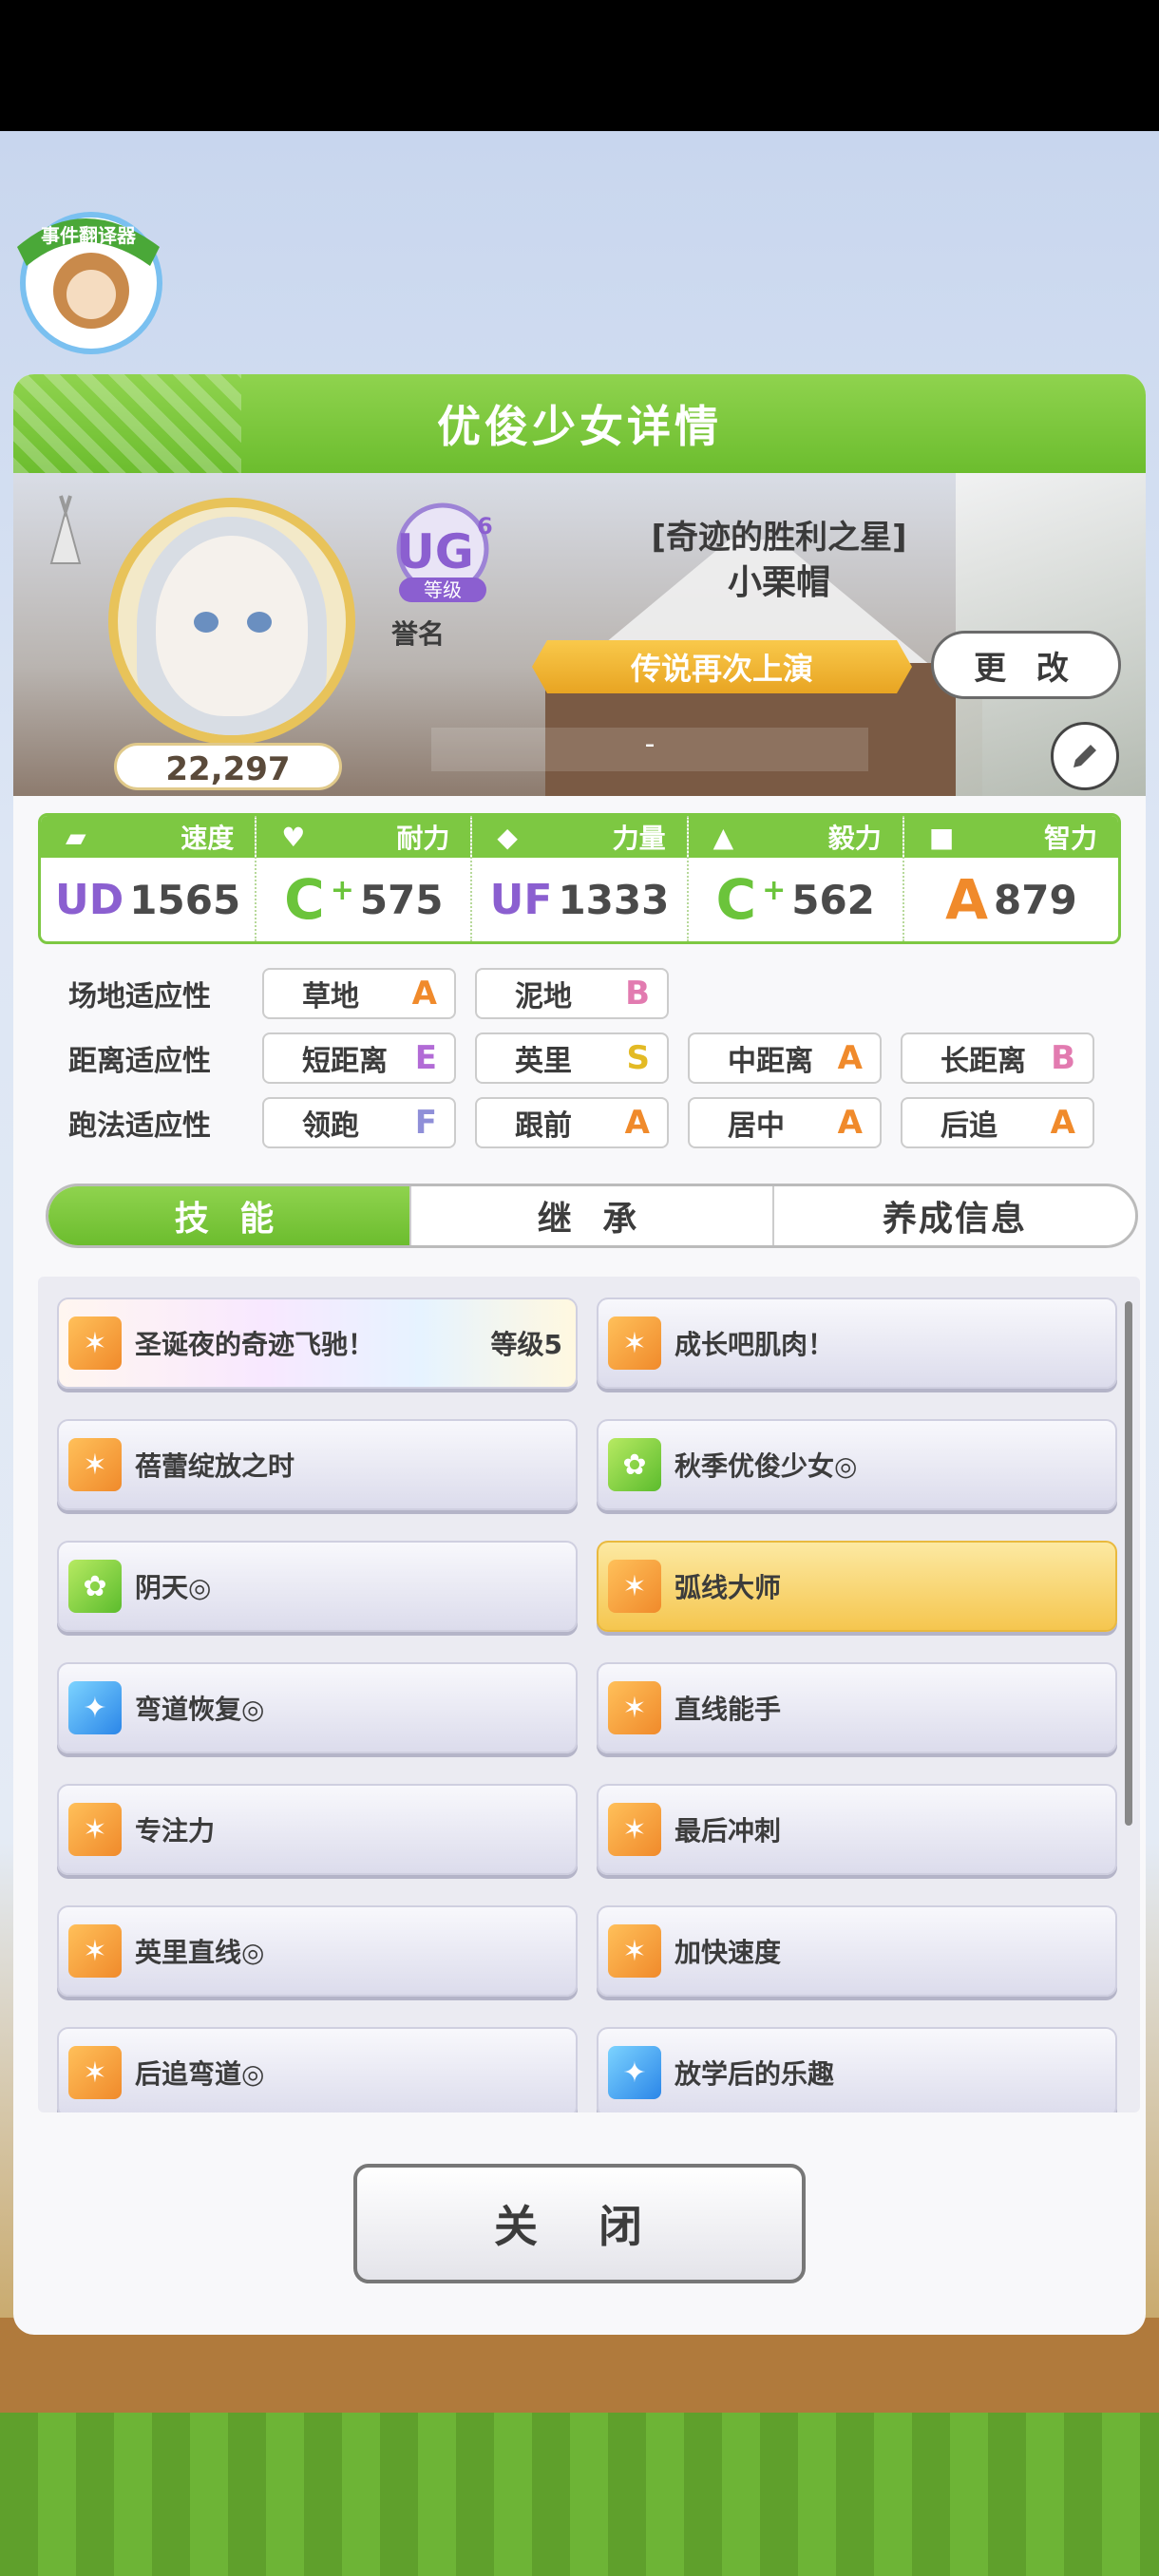 The width and height of the screenshot is (1159, 2576). Describe the element at coordinates (175, 1831) in the screenshot. I see `skill-name: 专注力` at that location.